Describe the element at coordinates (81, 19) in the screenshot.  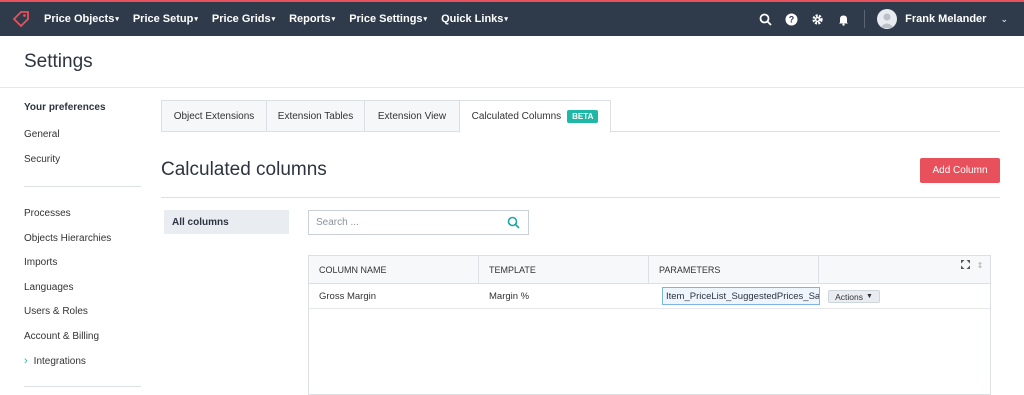
I see `nav-price-objects: Price Objects ▾` at that location.